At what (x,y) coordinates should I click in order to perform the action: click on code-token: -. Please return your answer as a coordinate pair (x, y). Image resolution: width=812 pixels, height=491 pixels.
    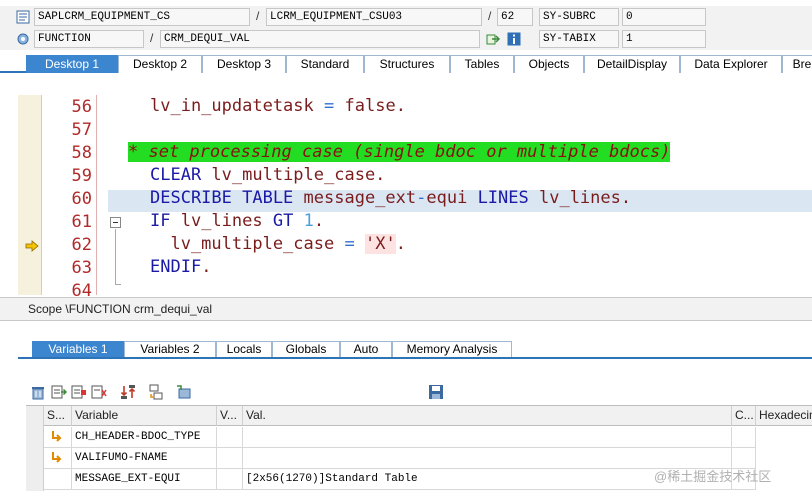
    Looking at the image, I should click on (421, 198).